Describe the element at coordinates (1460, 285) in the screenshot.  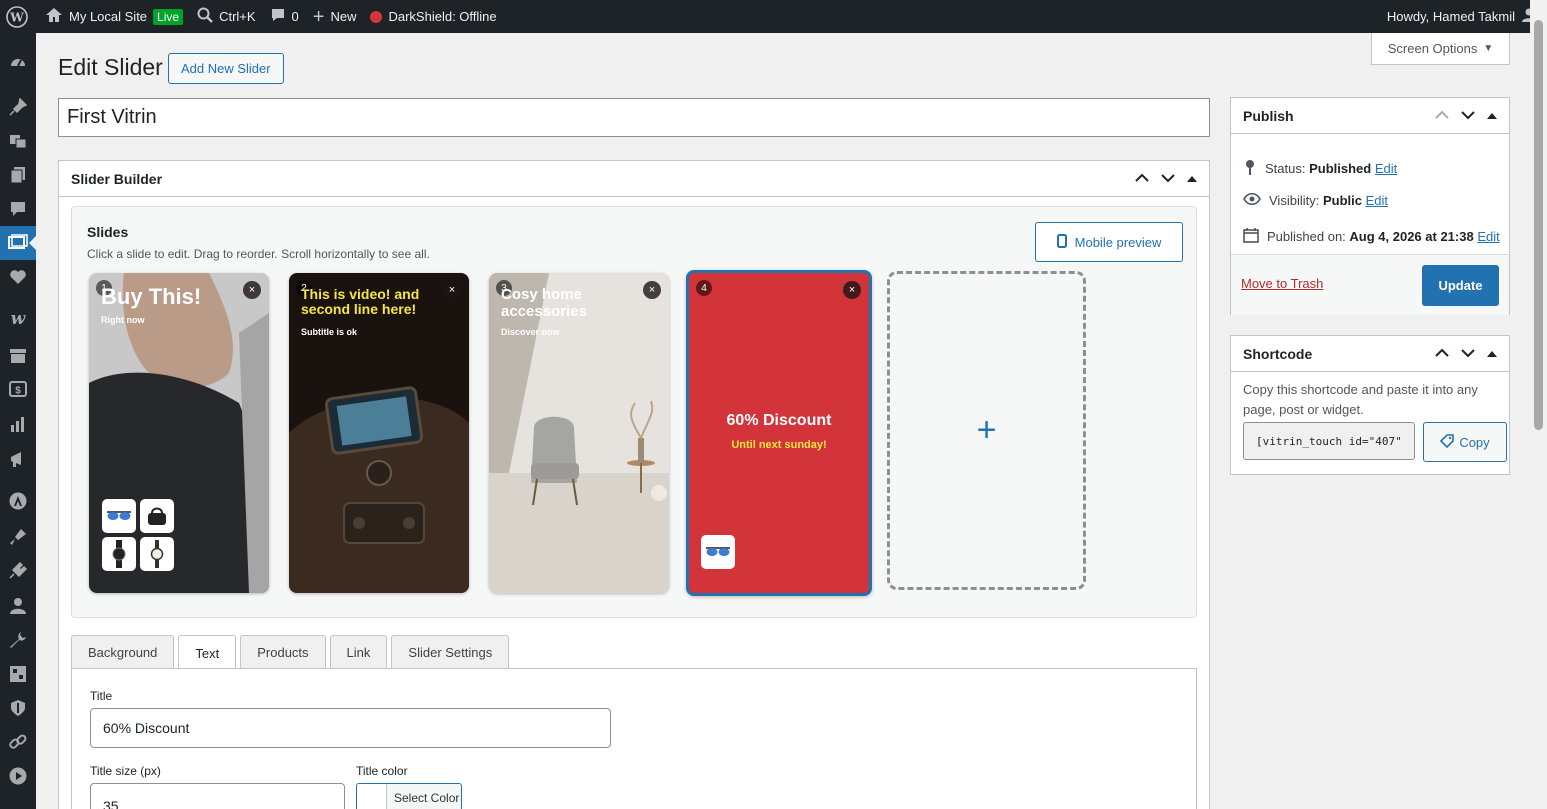
I see `update-button: Update` at that location.